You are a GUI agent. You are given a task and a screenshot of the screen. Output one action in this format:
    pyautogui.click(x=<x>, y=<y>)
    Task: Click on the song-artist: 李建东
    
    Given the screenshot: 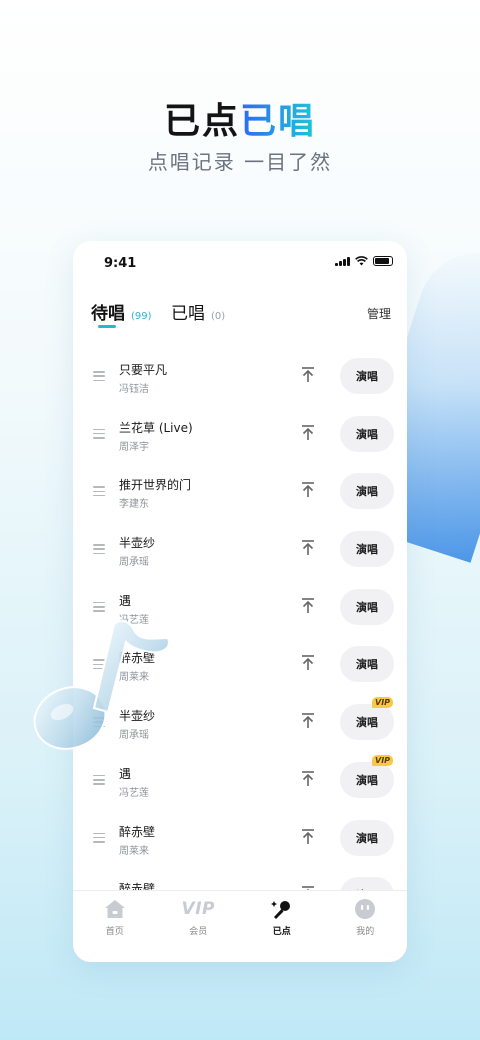 What is the action you would take?
    pyautogui.click(x=134, y=505)
    